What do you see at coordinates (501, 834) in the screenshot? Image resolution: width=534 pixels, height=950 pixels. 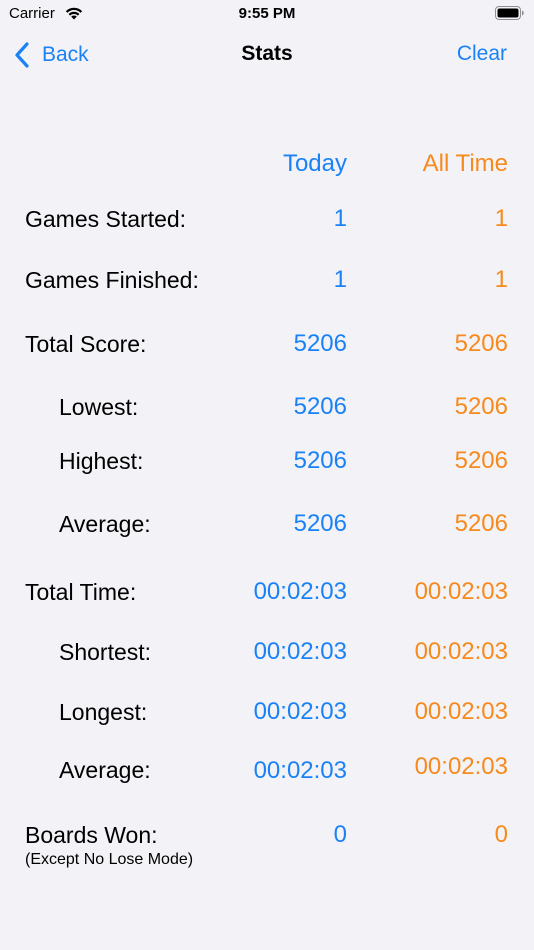 I see `stat-all-time-value: 0` at bounding box center [501, 834].